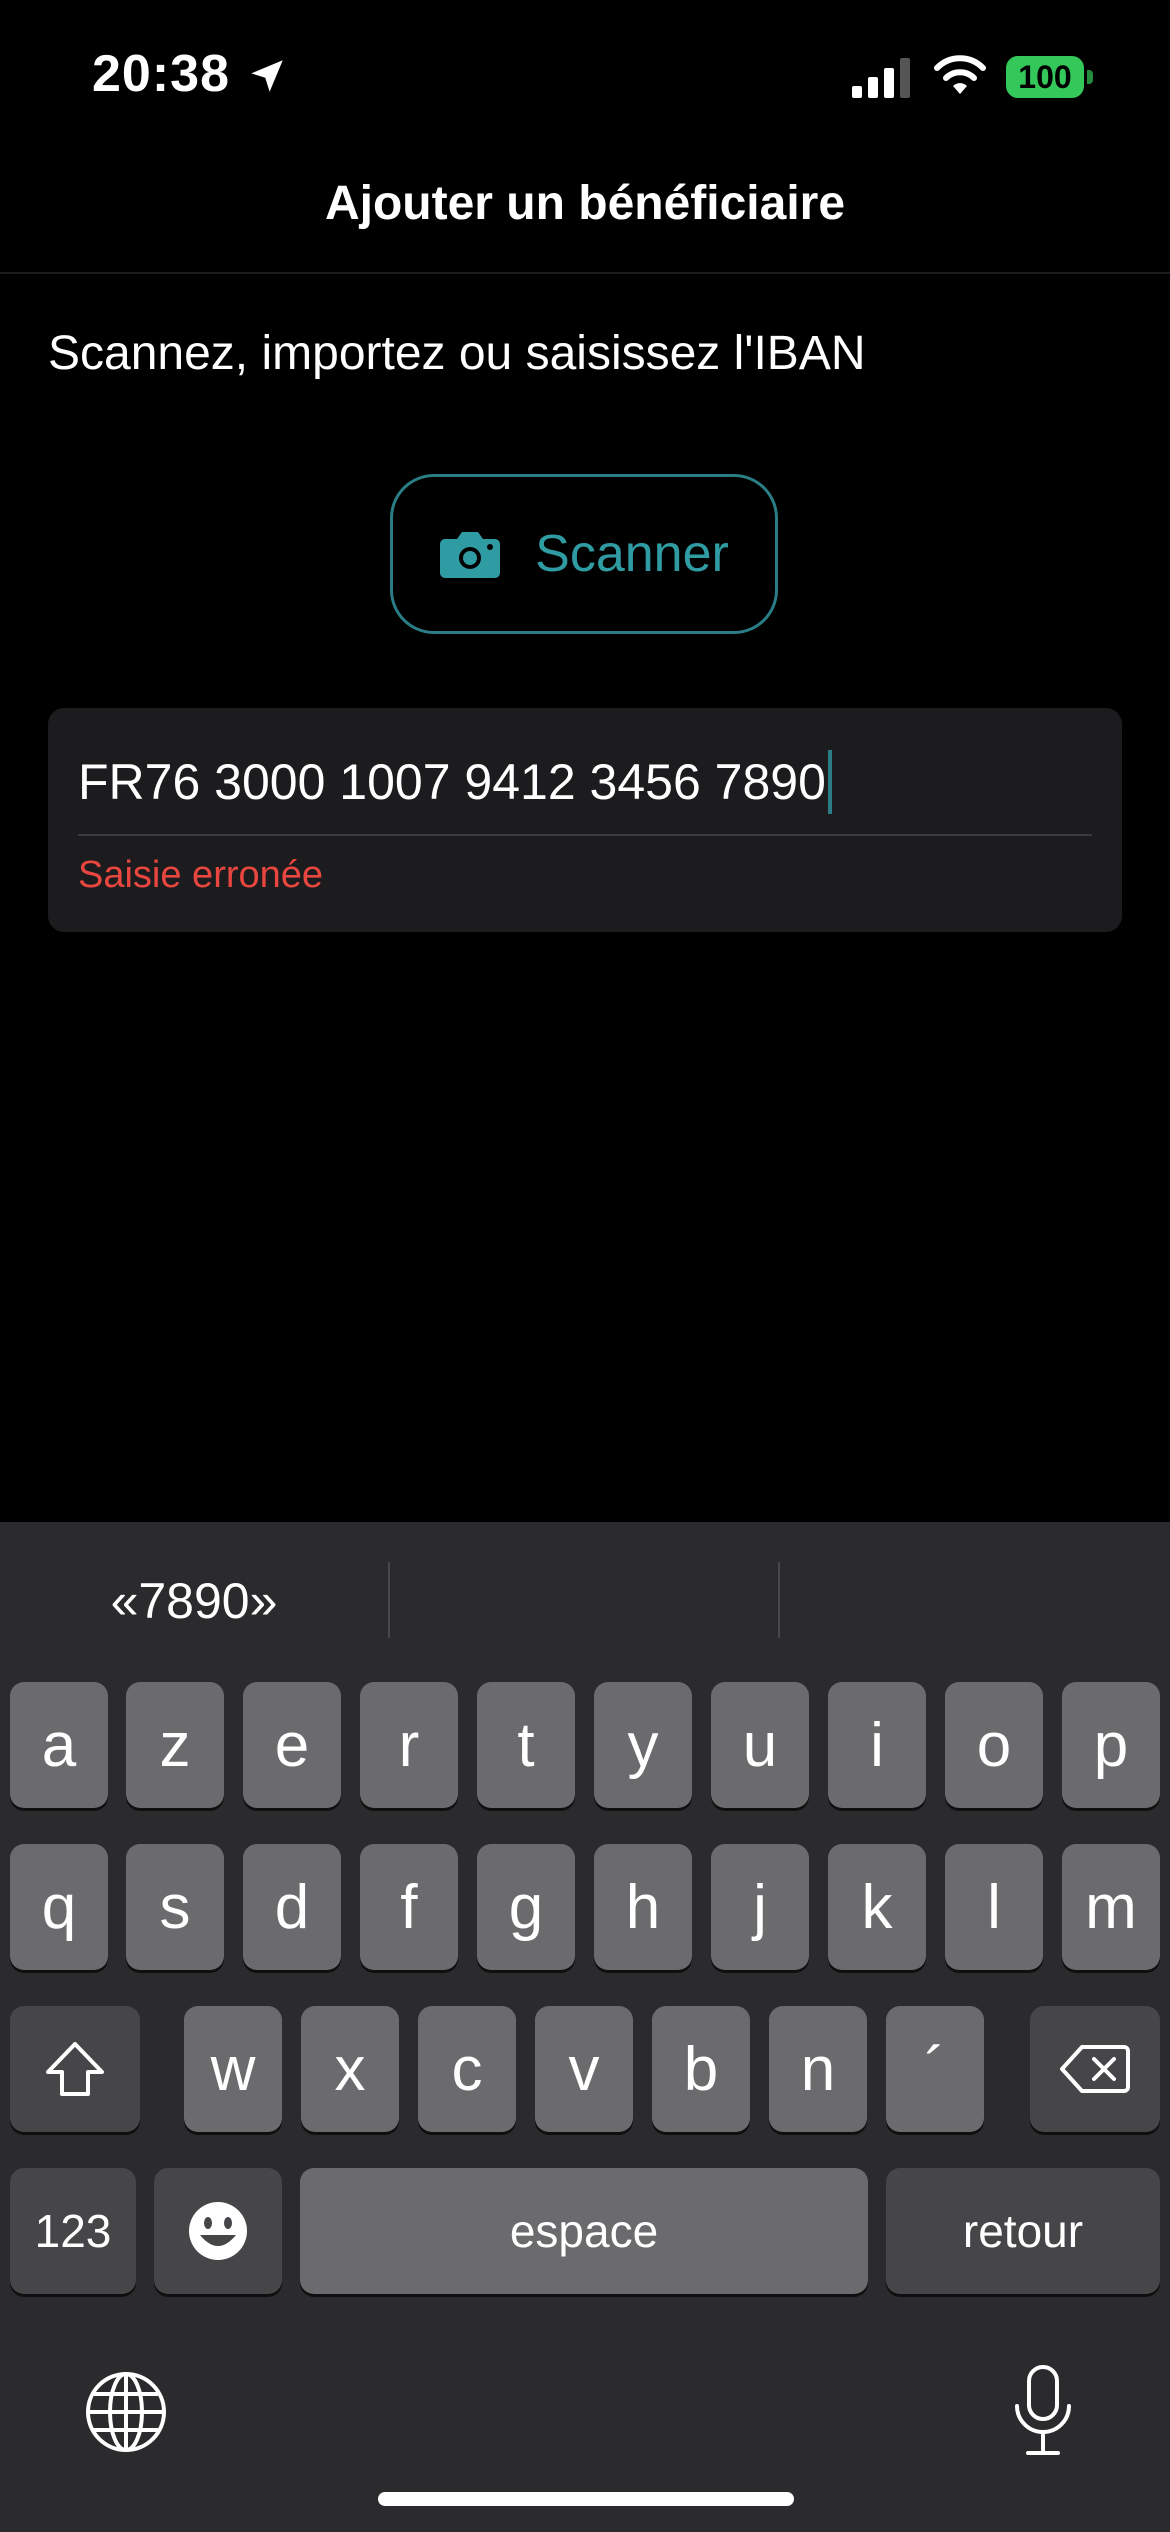 Image resolution: width=1170 pixels, height=2532 pixels. What do you see at coordinates (1045, 77) in the screenshot?
I see `battery-level: 100` at bounding box center [1045, 77].